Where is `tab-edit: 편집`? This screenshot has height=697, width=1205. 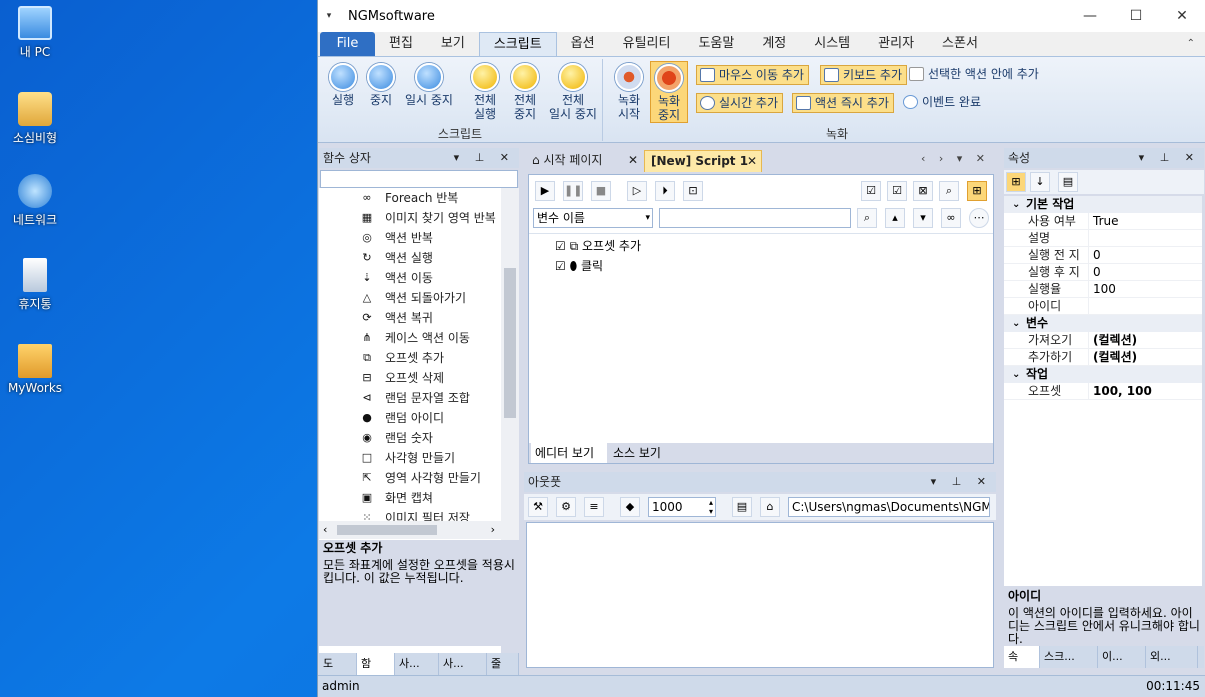
tab-edit: 편집 is located at coordinates (401, 44).